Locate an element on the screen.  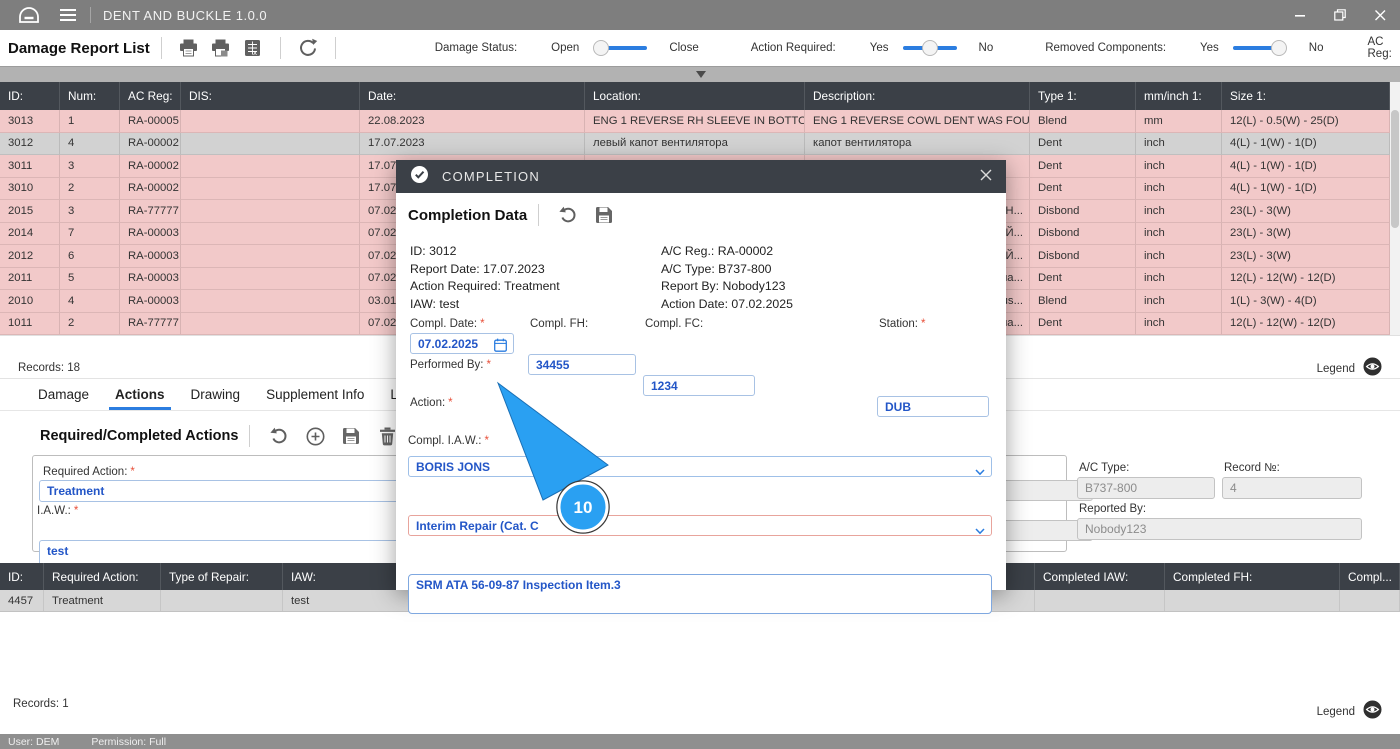
records-count: Records: 18 is located at coordinates (49, 368).